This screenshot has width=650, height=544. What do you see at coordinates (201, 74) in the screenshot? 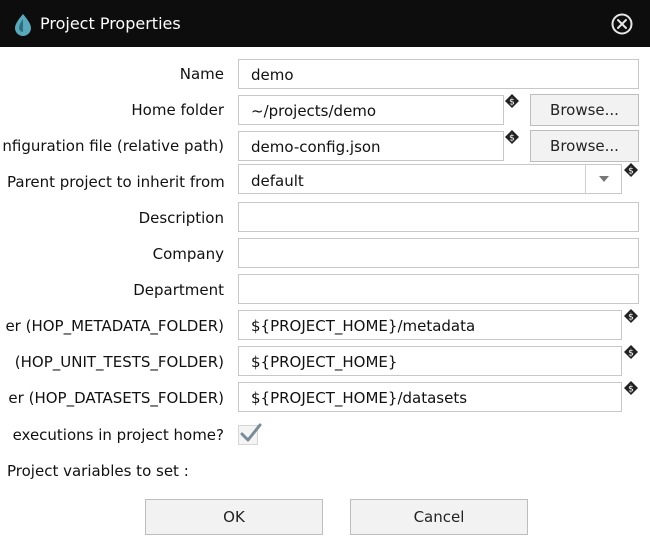
I see `name-label: Name` at bounding box center [201, 74].